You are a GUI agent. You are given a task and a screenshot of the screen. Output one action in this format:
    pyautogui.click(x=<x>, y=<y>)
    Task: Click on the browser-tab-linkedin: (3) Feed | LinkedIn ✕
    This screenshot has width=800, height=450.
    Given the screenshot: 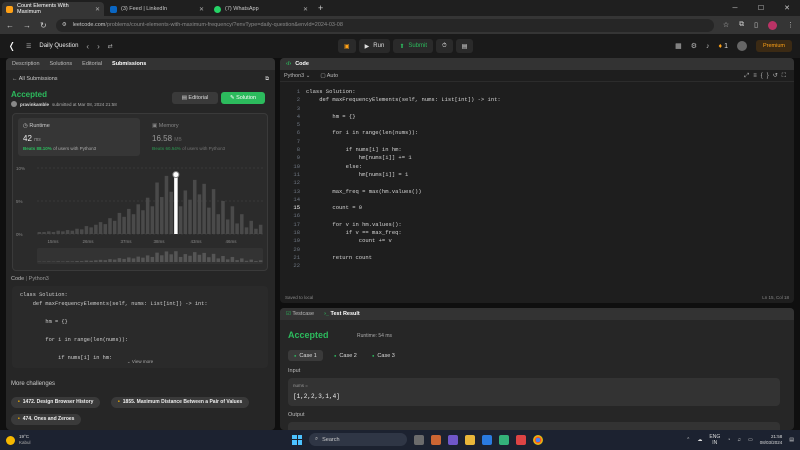 What is the action you would take?
    pyautogui.click(x=157, y=9)
    